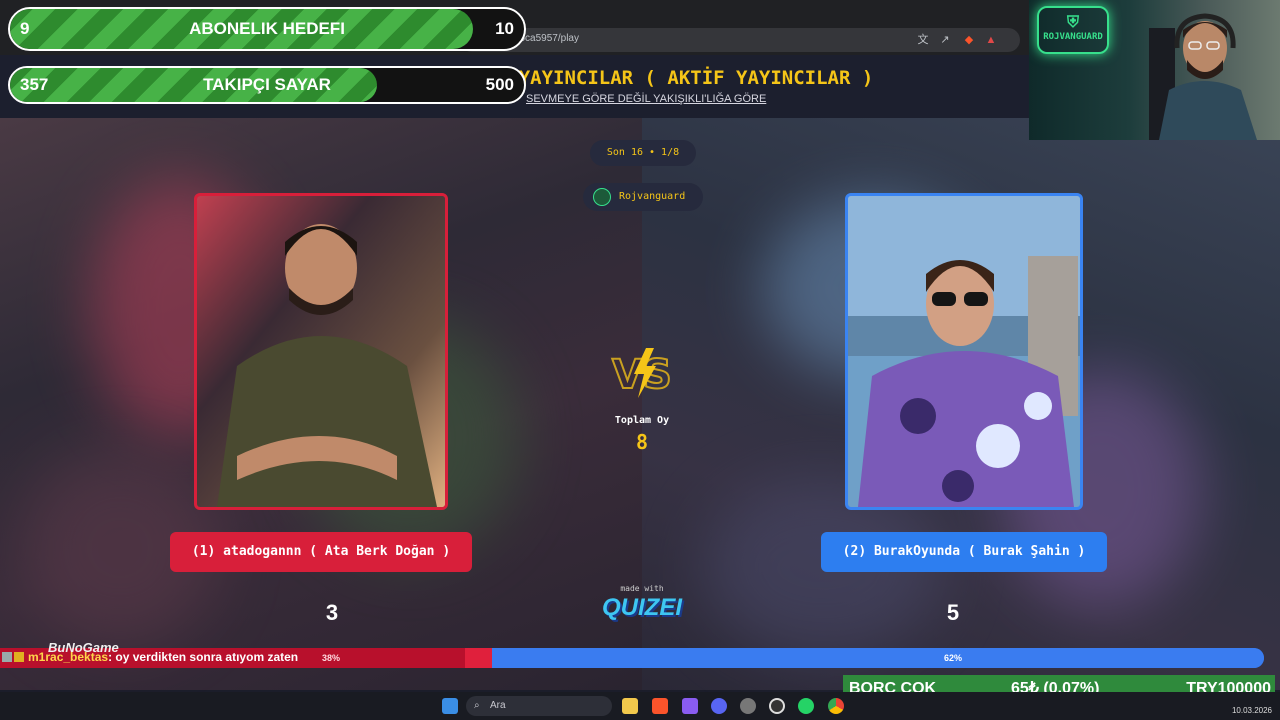  I want to click on channel-logo: ⛨ ROJVANGUARD, so click(1073, 30).